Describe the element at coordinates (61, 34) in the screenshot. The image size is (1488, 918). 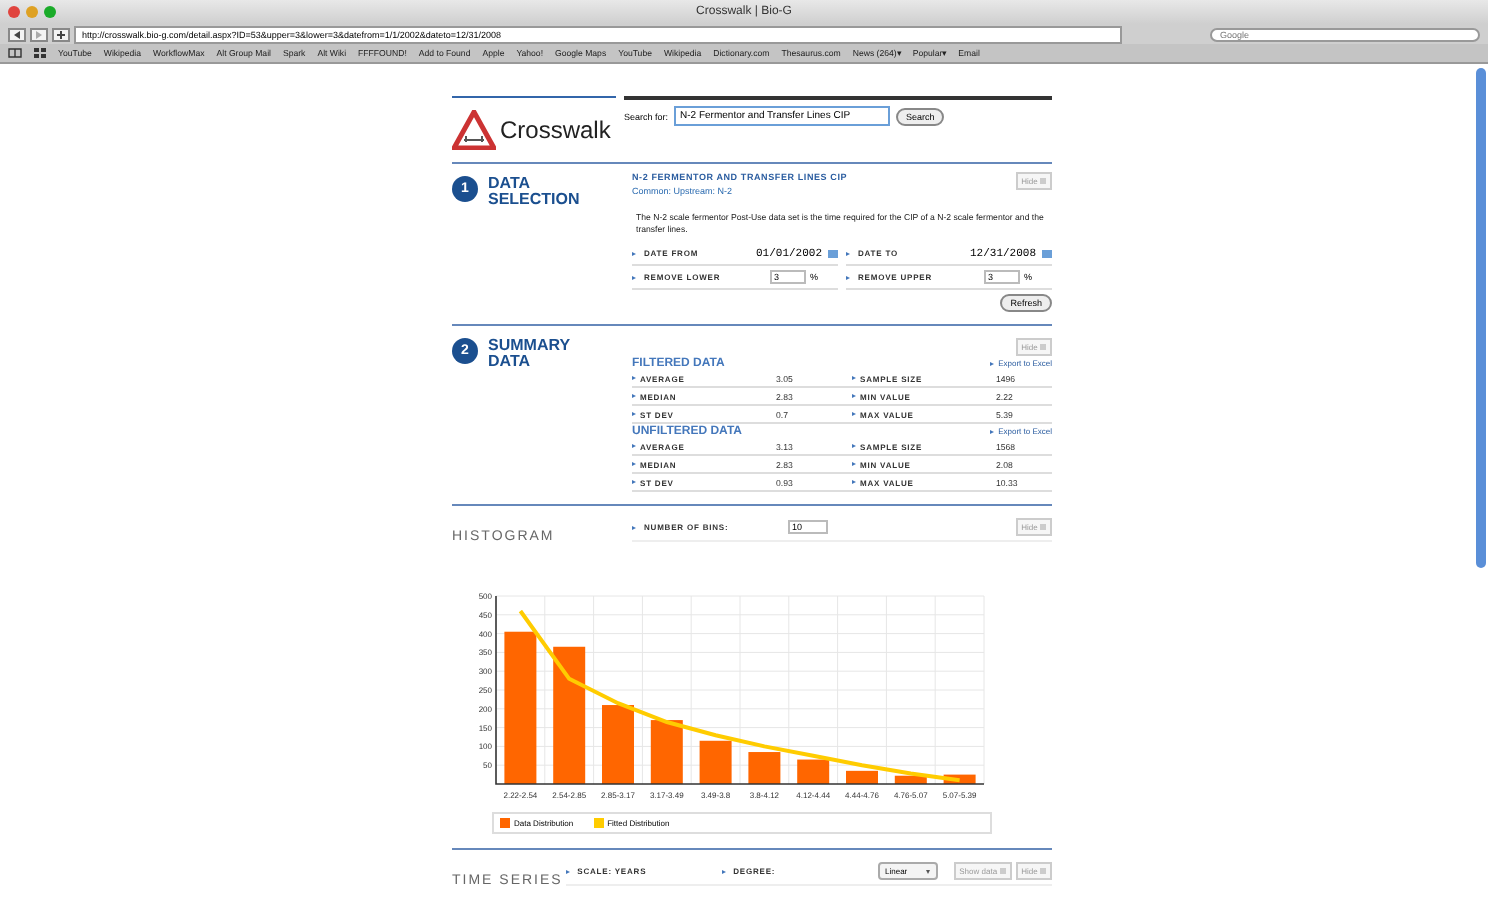
I see `add-bookmark-button` at that location.